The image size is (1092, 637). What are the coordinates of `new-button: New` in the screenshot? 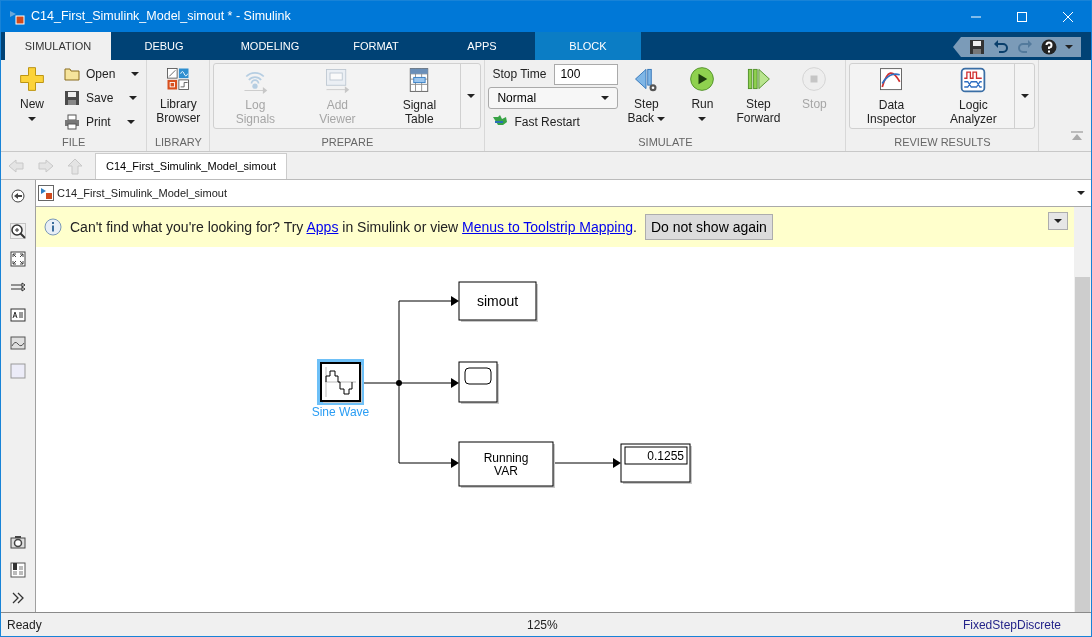 It's located at (32, 93).